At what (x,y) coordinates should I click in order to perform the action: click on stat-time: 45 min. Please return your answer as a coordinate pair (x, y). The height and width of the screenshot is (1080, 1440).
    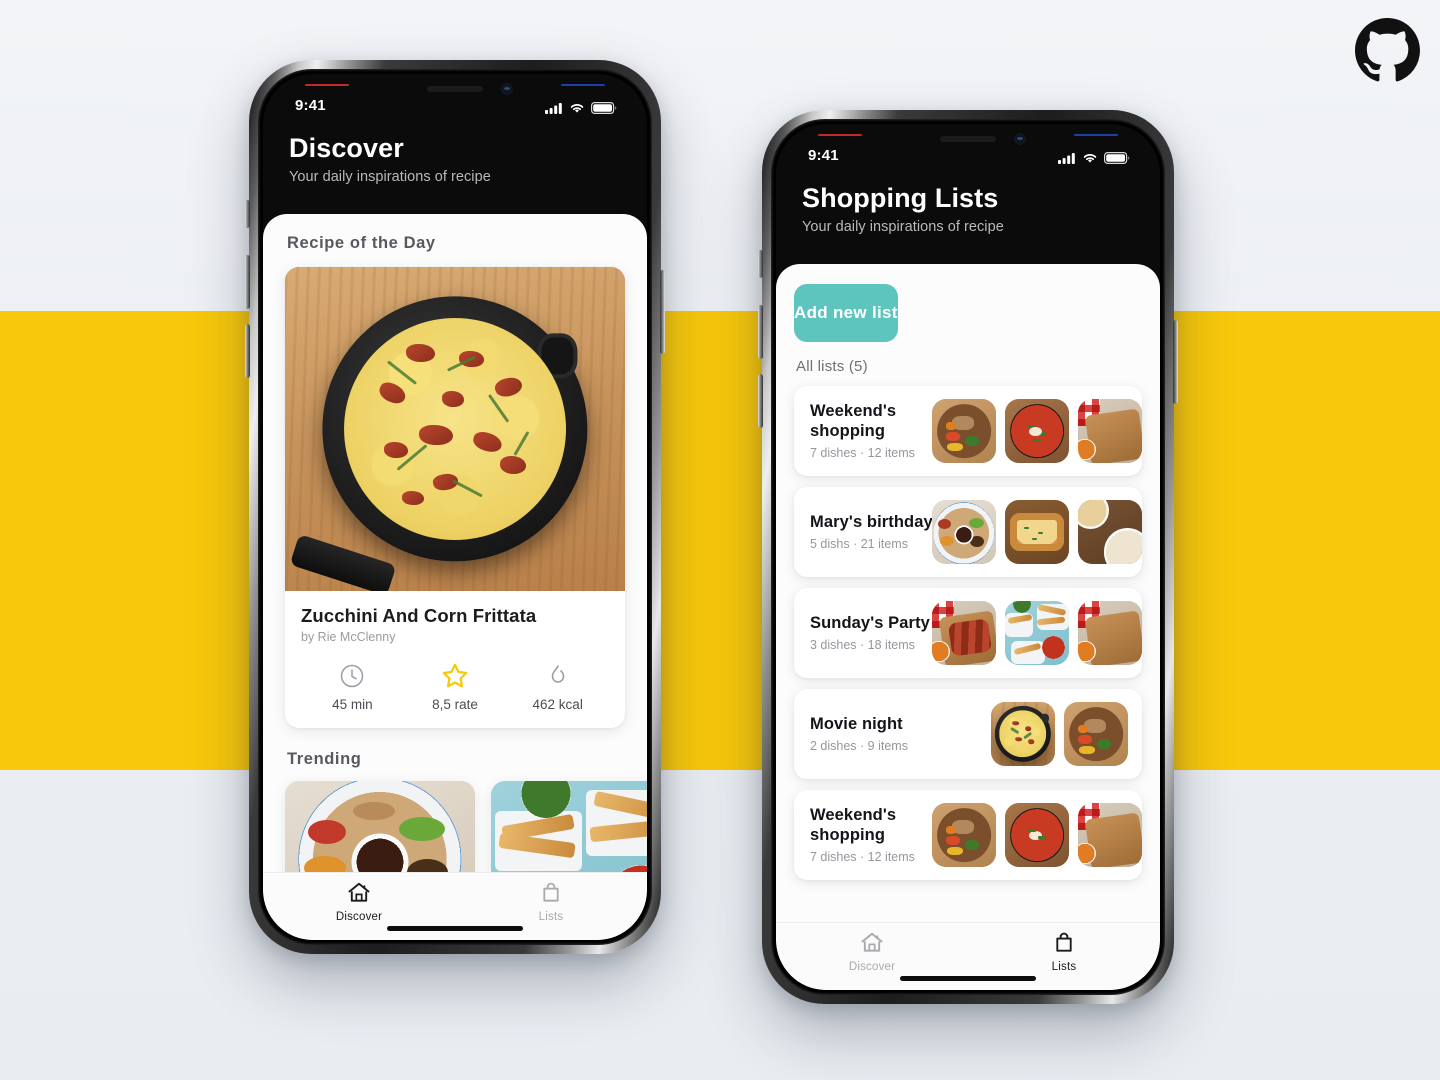
    Looking at the image, I should click on (352, 687).